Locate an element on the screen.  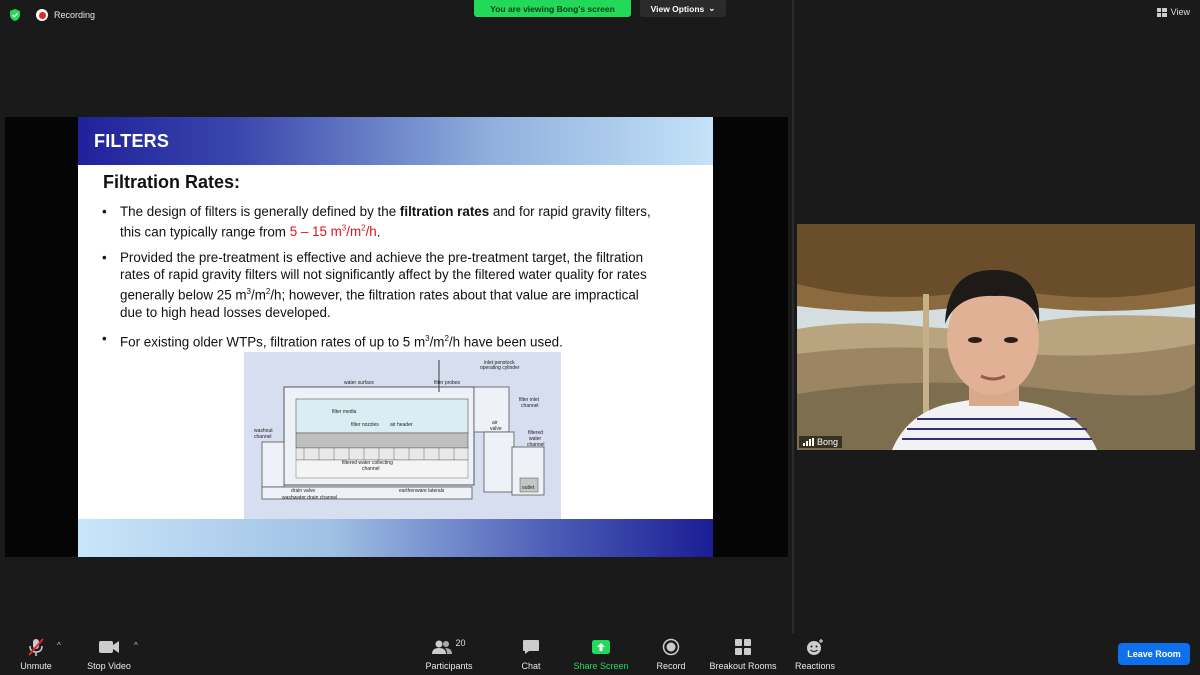
view-label: View is located at coordinates (1180, 12).